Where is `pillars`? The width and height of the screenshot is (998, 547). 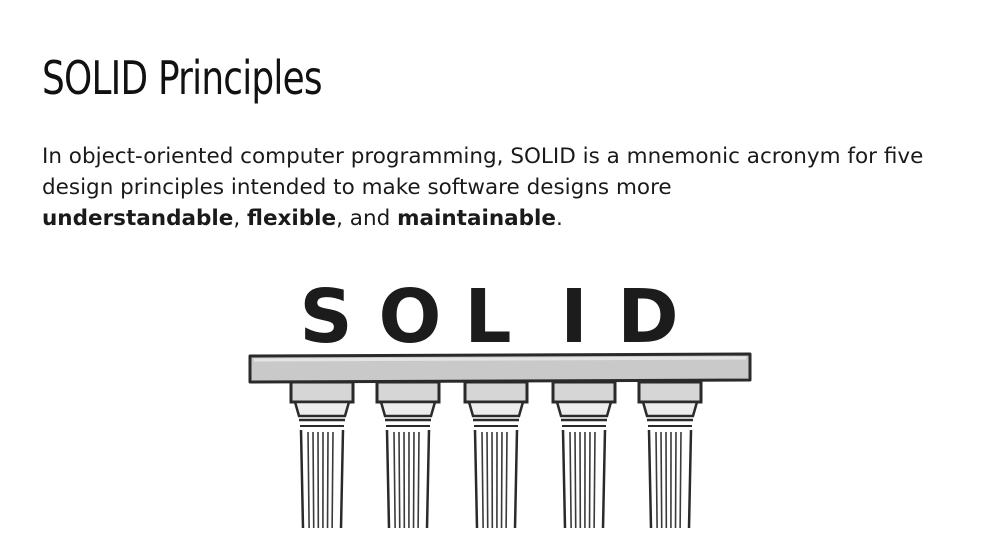
pillars is located at coordinates (496, 454).